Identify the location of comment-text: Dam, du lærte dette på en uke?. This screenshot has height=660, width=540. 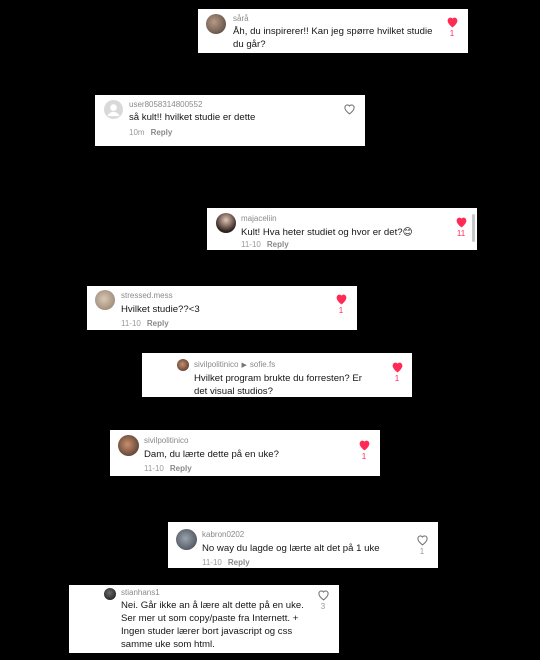
(211, 454).